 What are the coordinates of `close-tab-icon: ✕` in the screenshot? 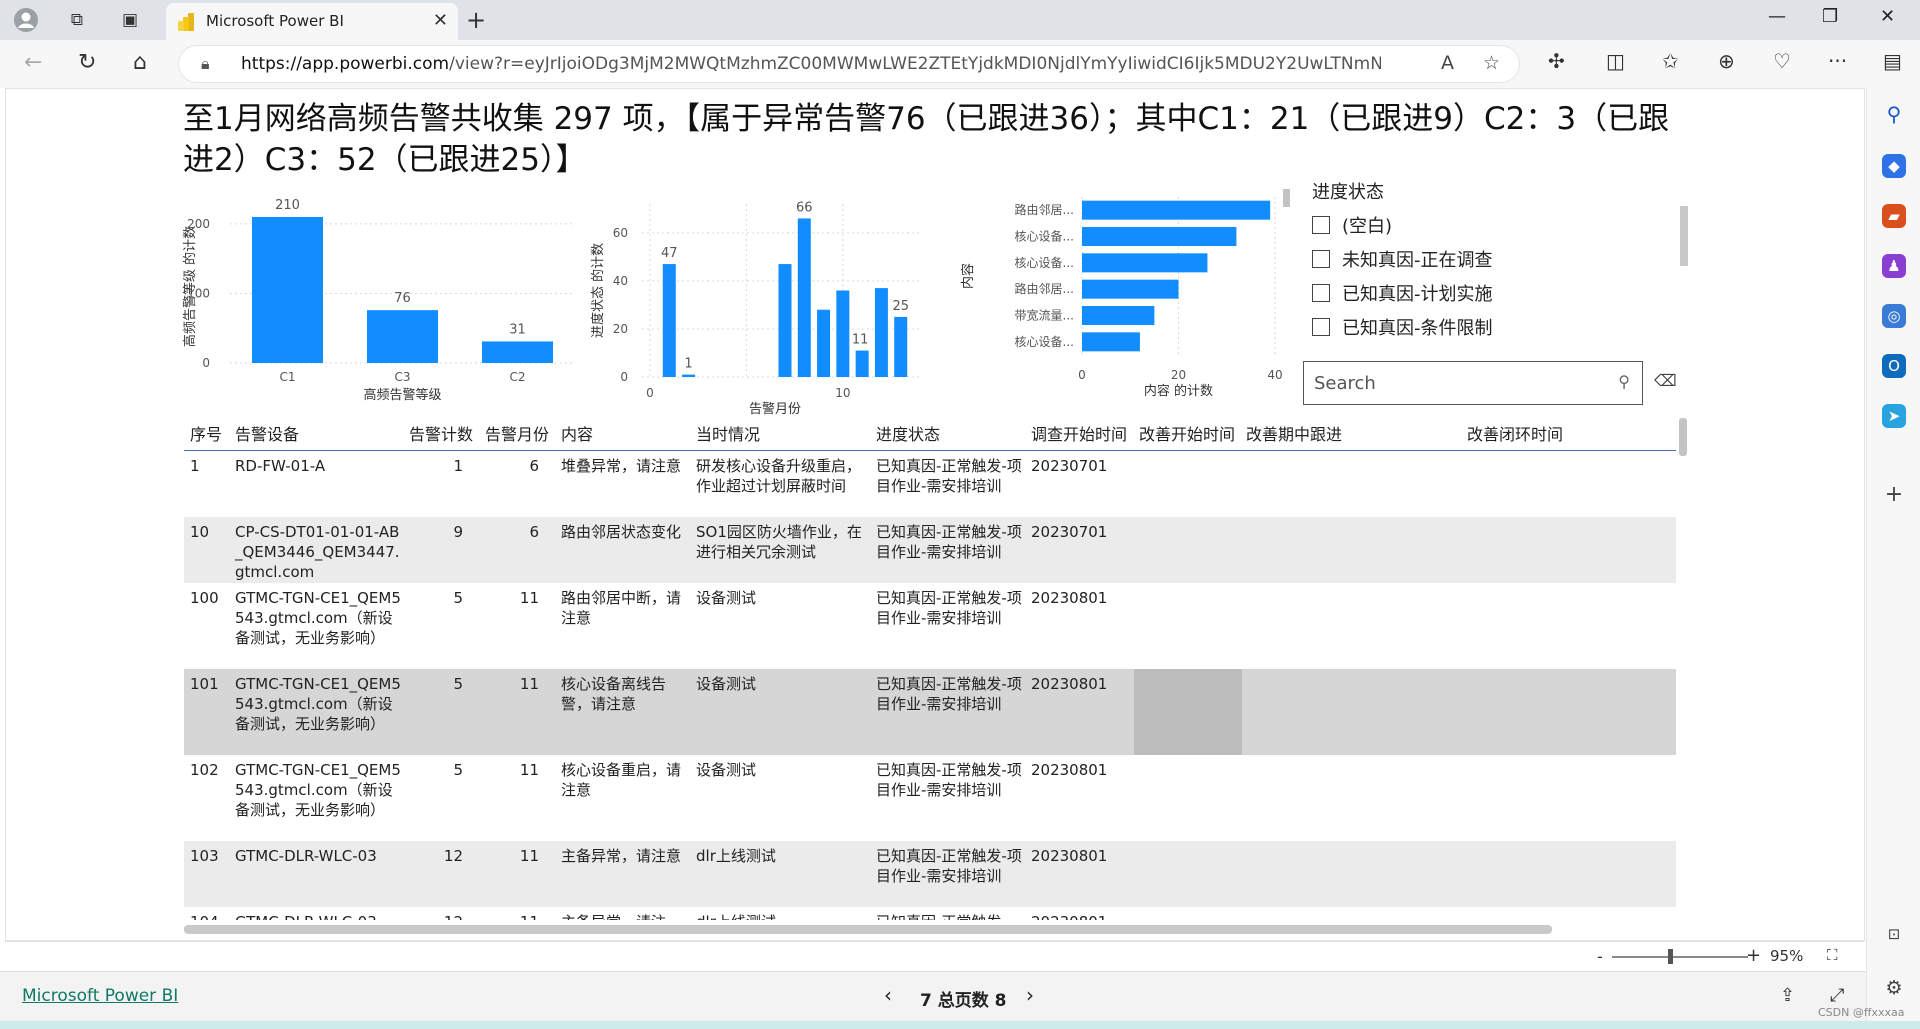 It's located at (440, 20).